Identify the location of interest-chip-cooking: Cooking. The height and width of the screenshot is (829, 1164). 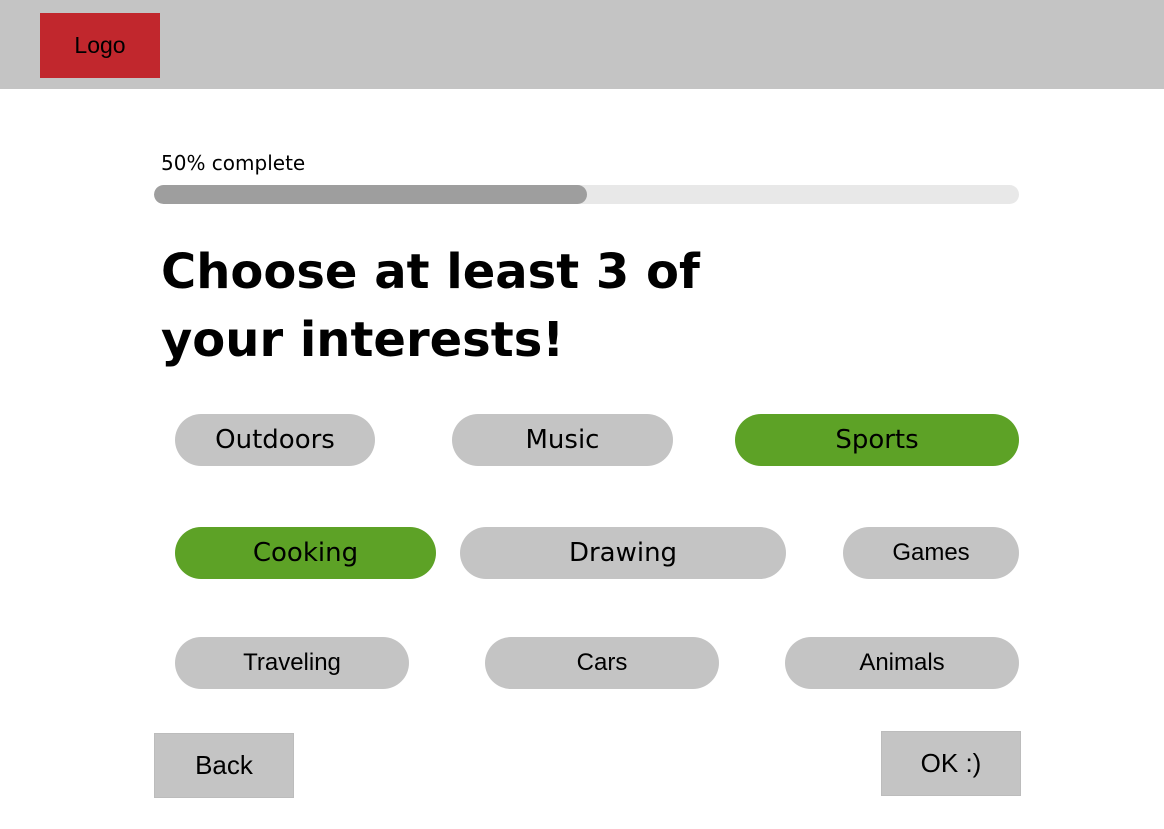
(305, 553).